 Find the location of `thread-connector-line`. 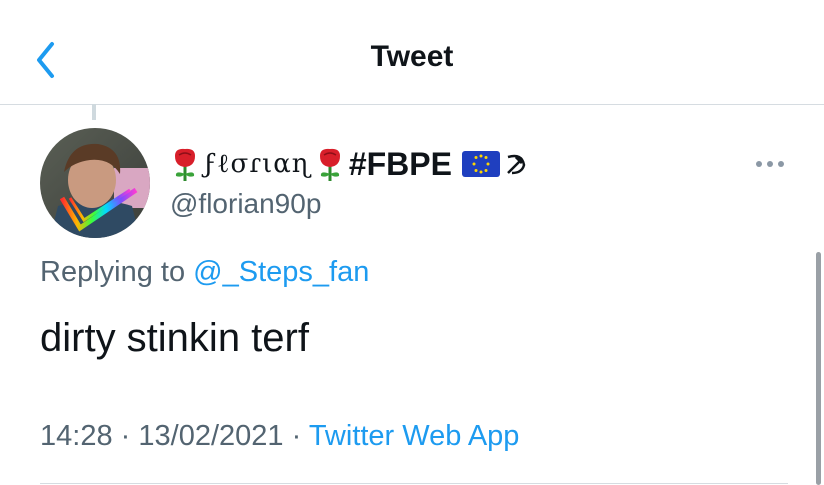

thread-connector-line is located at coordinates (94, 112).